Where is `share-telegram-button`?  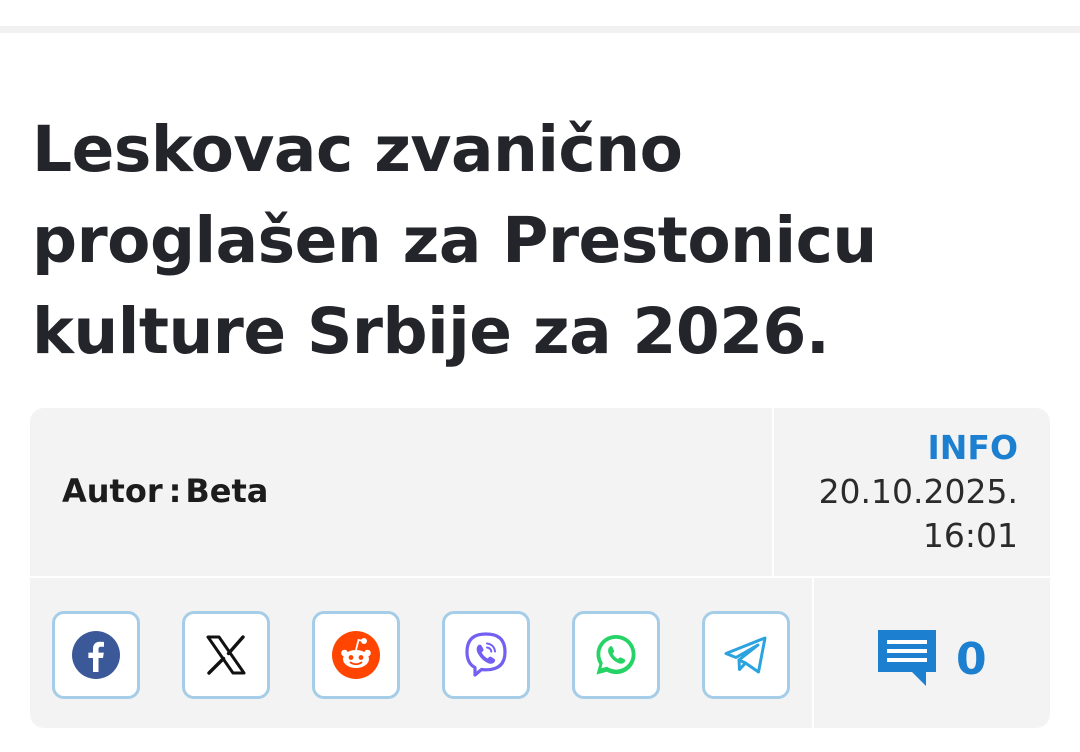
share-telegram-button is located at coordinates (746, 655).